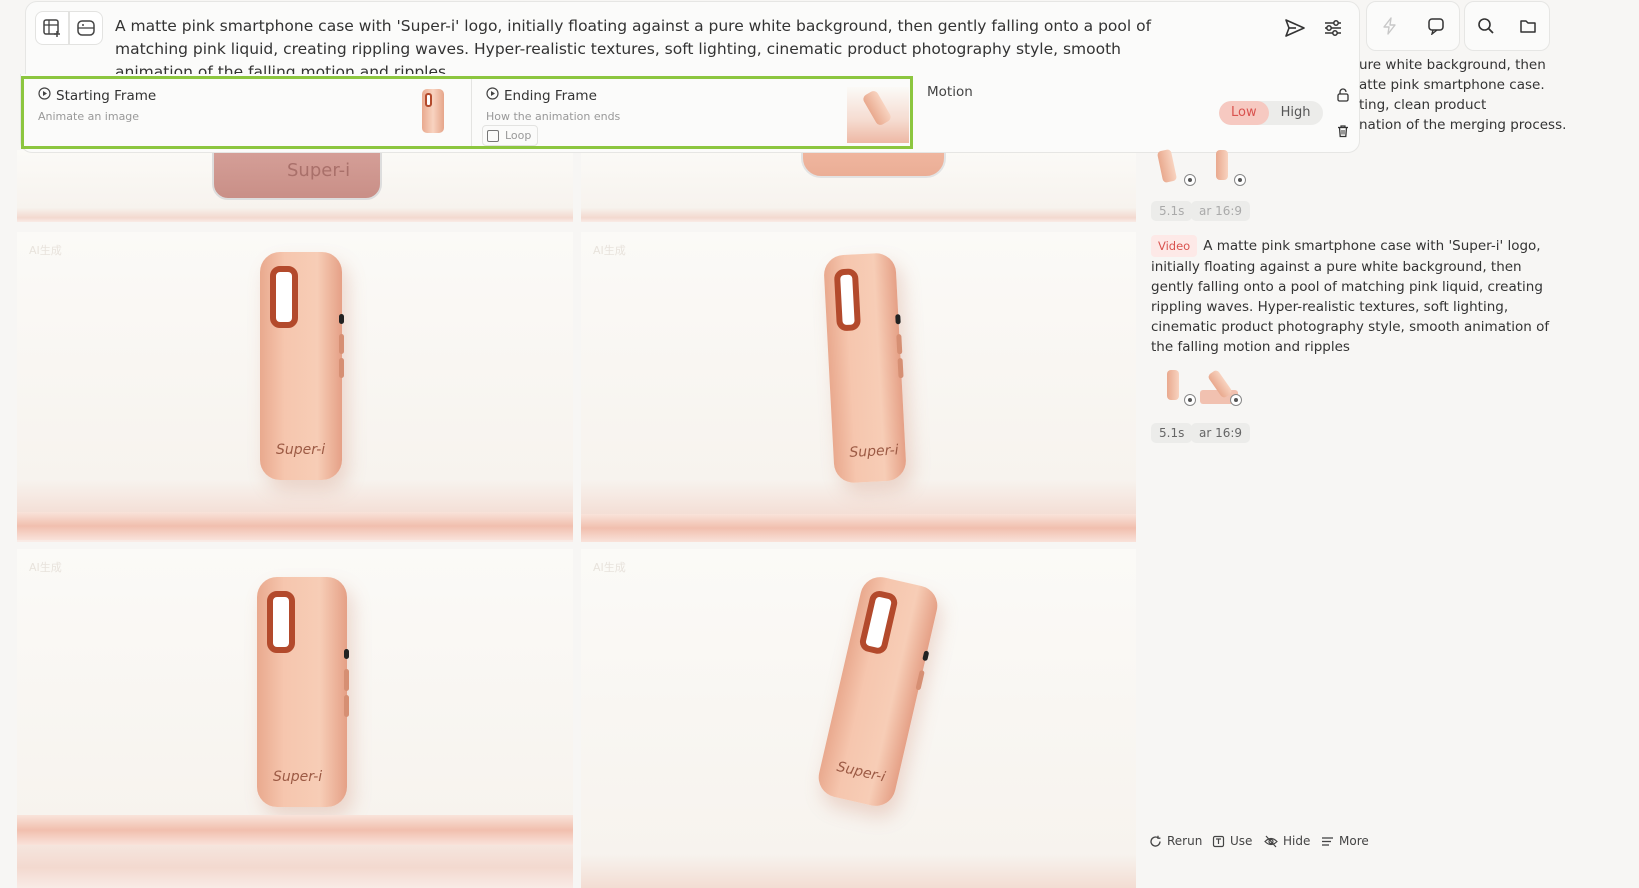 The width and height of the screenshot is (1639, 888). What do you see at coordinates (1221, 433) in the screenshot?
I see `aspect-ratio-chip: ar 16:9` at bounding box center [1221, 433].